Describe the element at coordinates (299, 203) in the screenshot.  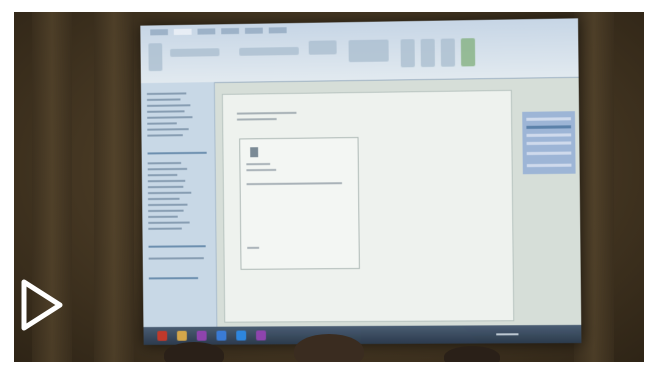
I see `note-container` at that location.